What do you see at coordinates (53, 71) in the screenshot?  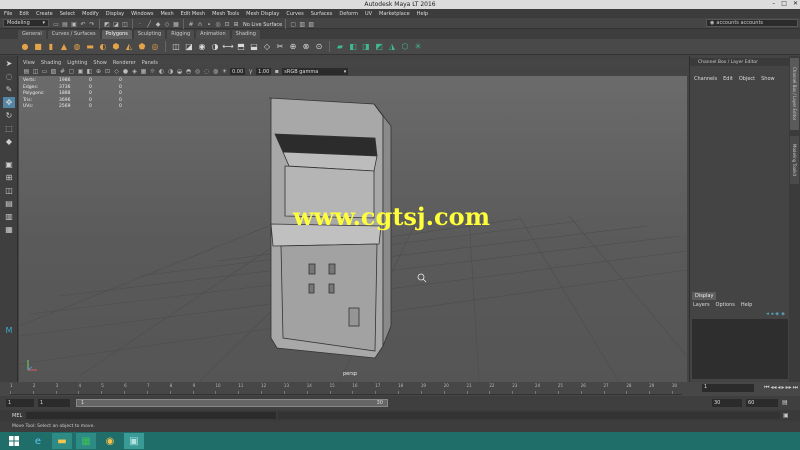 I see `image-plane-icon: ▨` at bounding box center [53, 71].